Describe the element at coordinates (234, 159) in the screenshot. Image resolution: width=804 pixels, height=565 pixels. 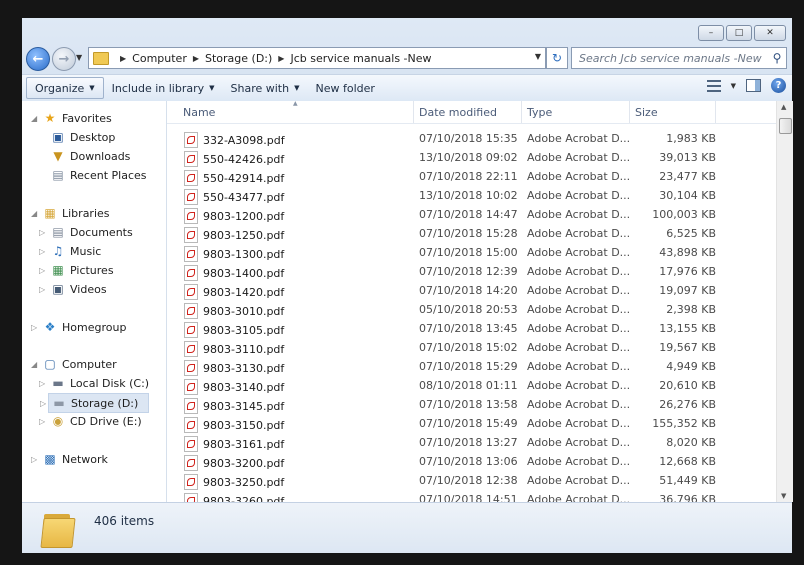
I see `file-name-cell: 550-42426.pdf` at that location.